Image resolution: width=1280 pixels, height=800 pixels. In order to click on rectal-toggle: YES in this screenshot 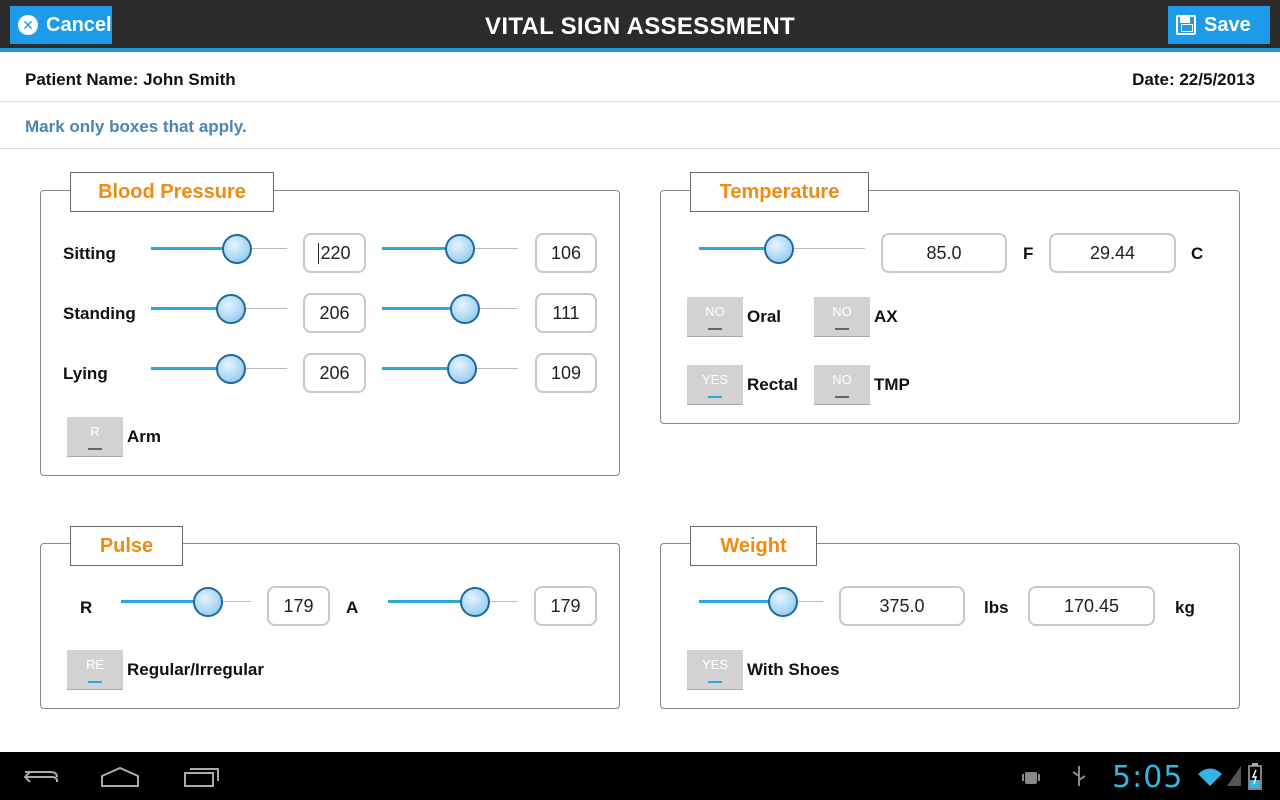, I will do `click(715, 385)`.